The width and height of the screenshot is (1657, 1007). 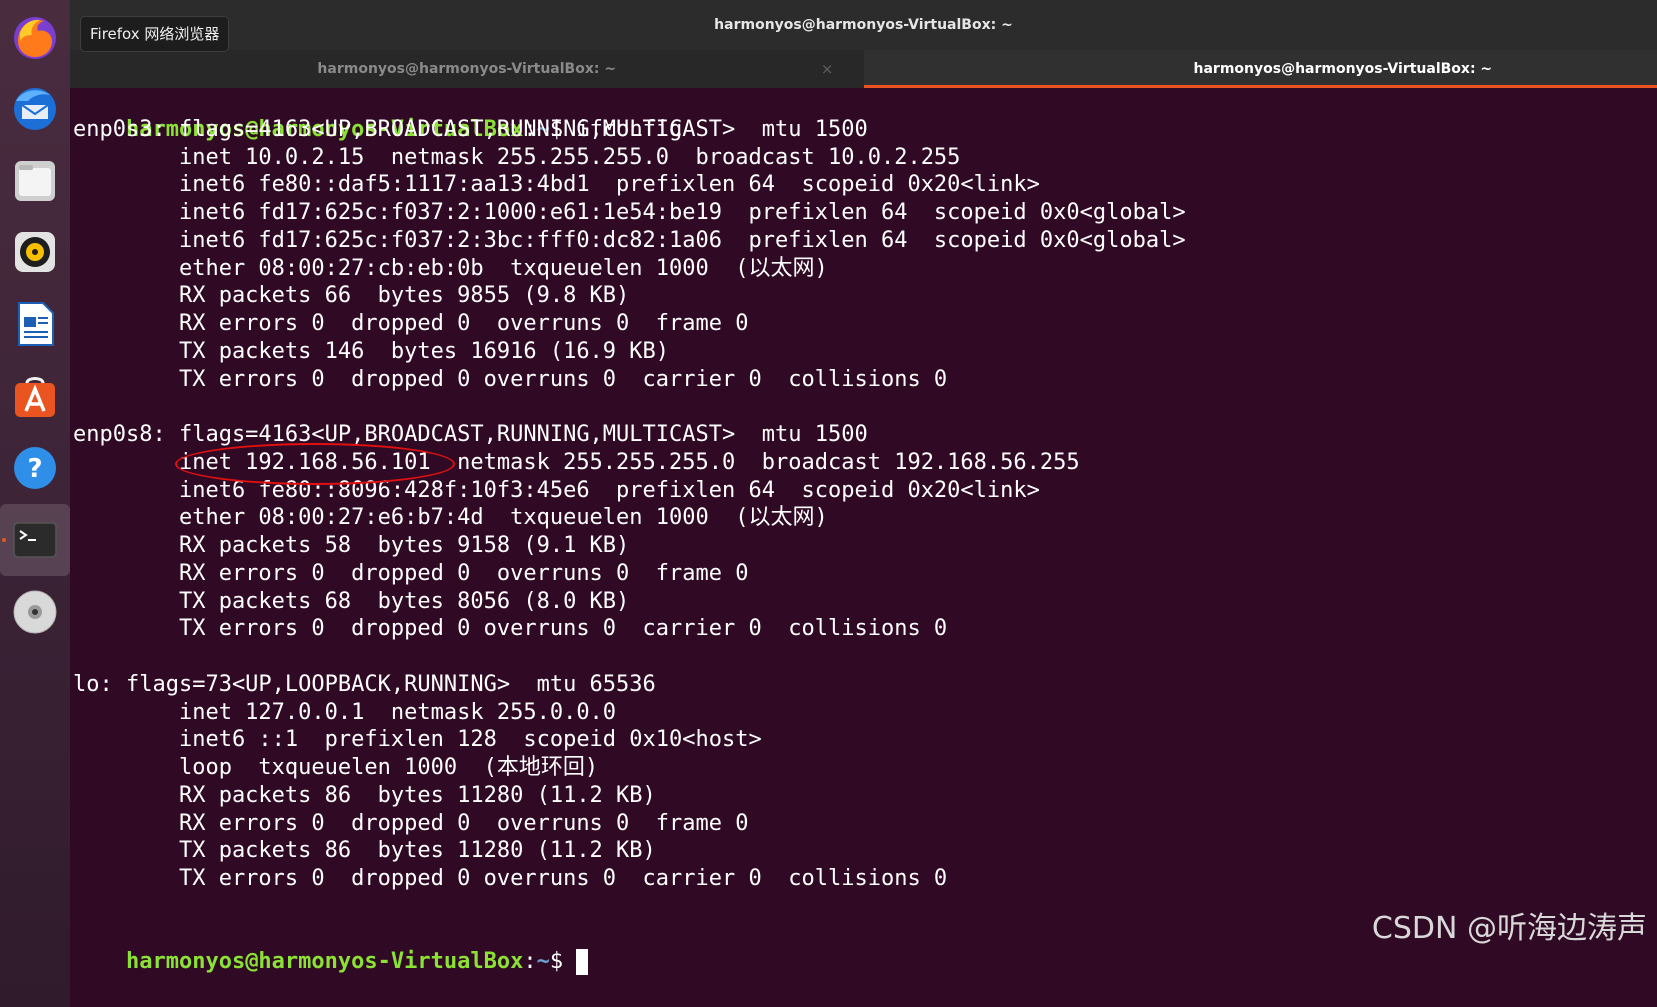 I want to click on output-line: loop txqueuelen 1000 (本地环回), so click(x=336, y=767).